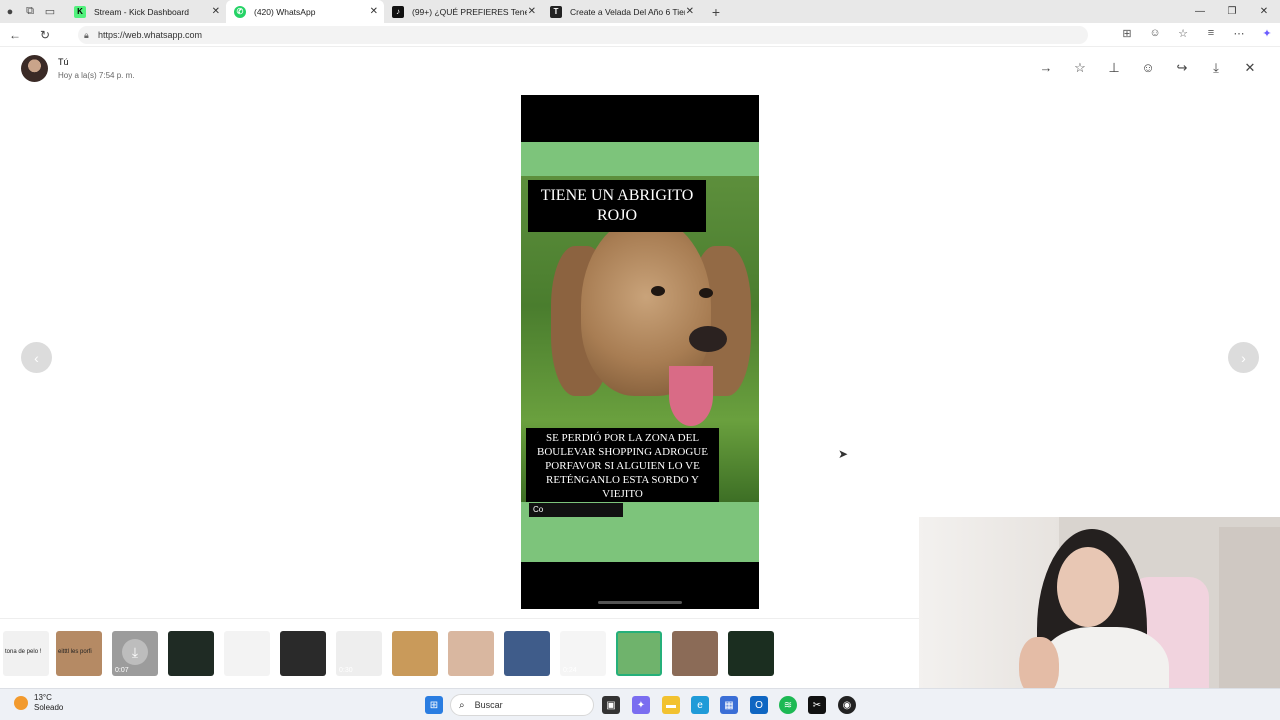 The height and width of the screenshot is (720, 1280). Describe the element at coordinates (359, 653) in the screenshot. I see `media-thumbnail: 0:30` at that location.